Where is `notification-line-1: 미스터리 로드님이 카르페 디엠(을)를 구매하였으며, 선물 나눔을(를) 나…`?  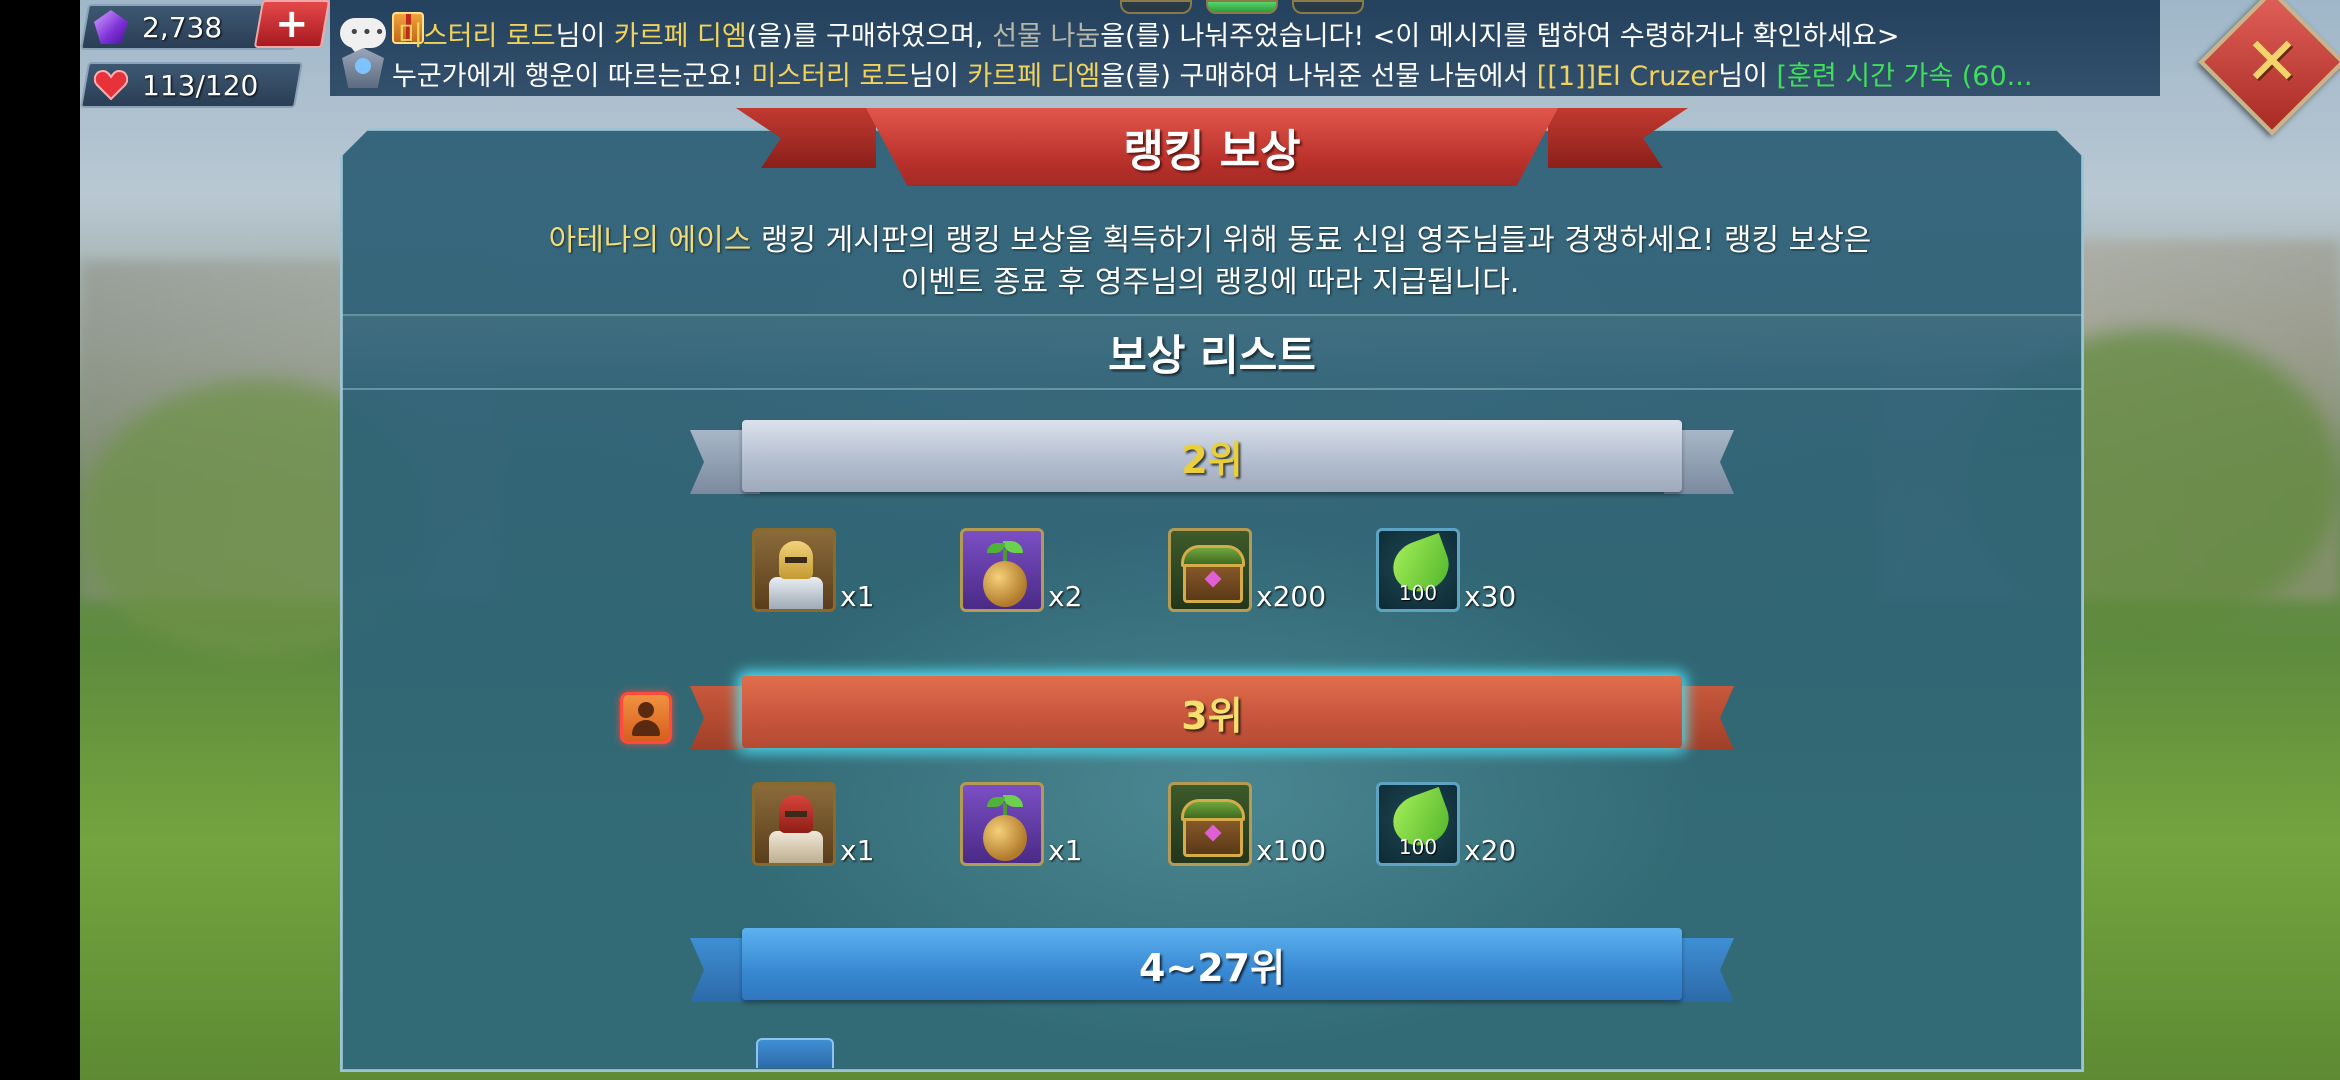
notification-line-1: 미스터리 로드님이 카르페 디엠(을)를 구매하였으며, 선물 나눔을(를) 나… is located at coordinates (1149, 33).